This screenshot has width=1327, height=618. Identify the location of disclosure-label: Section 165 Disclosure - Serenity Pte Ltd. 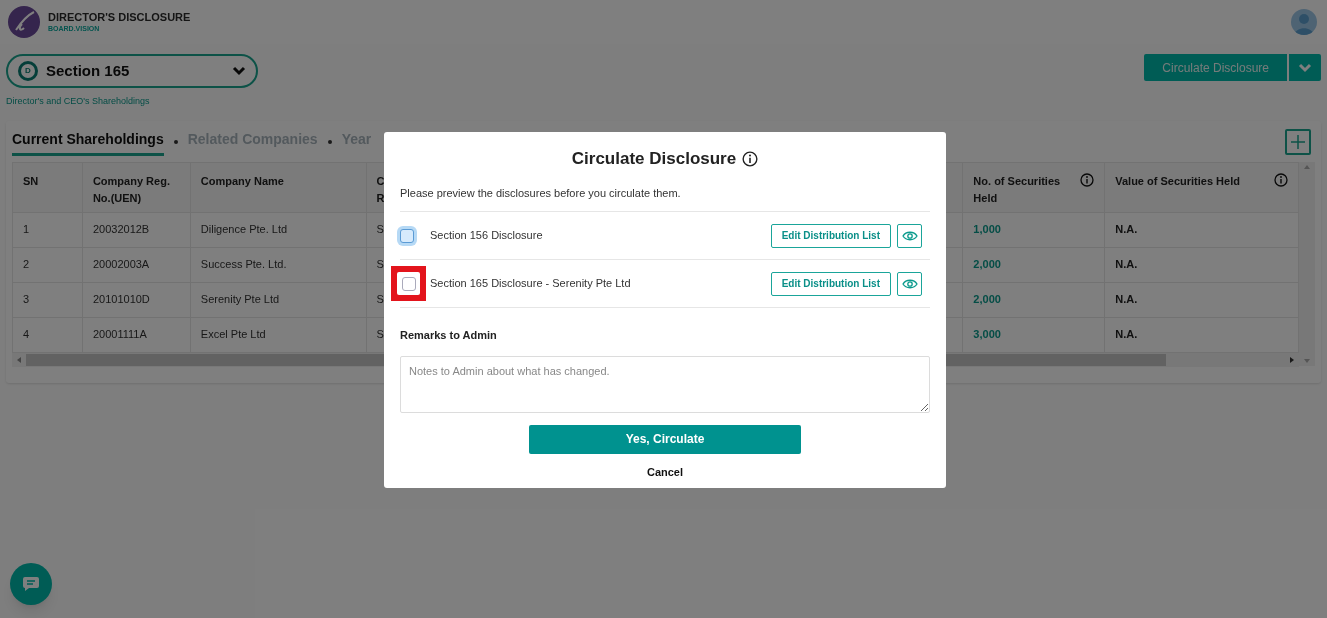
(531, 284).